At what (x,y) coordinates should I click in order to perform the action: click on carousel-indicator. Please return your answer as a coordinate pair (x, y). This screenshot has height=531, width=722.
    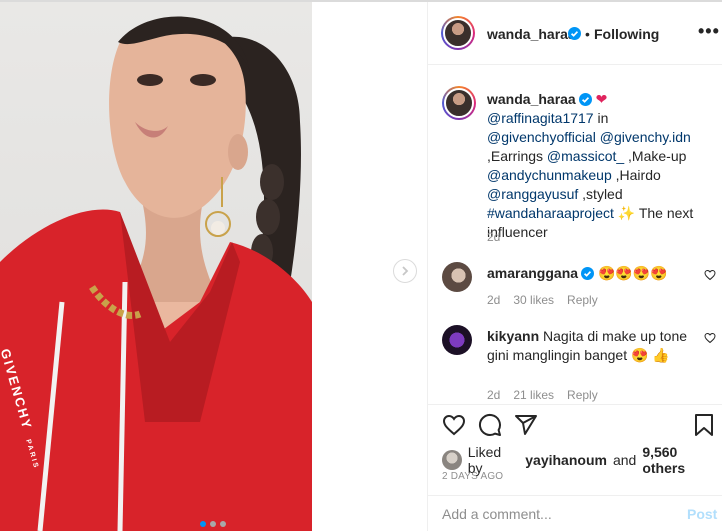
    Looking at the image, I should click on (213, 524).